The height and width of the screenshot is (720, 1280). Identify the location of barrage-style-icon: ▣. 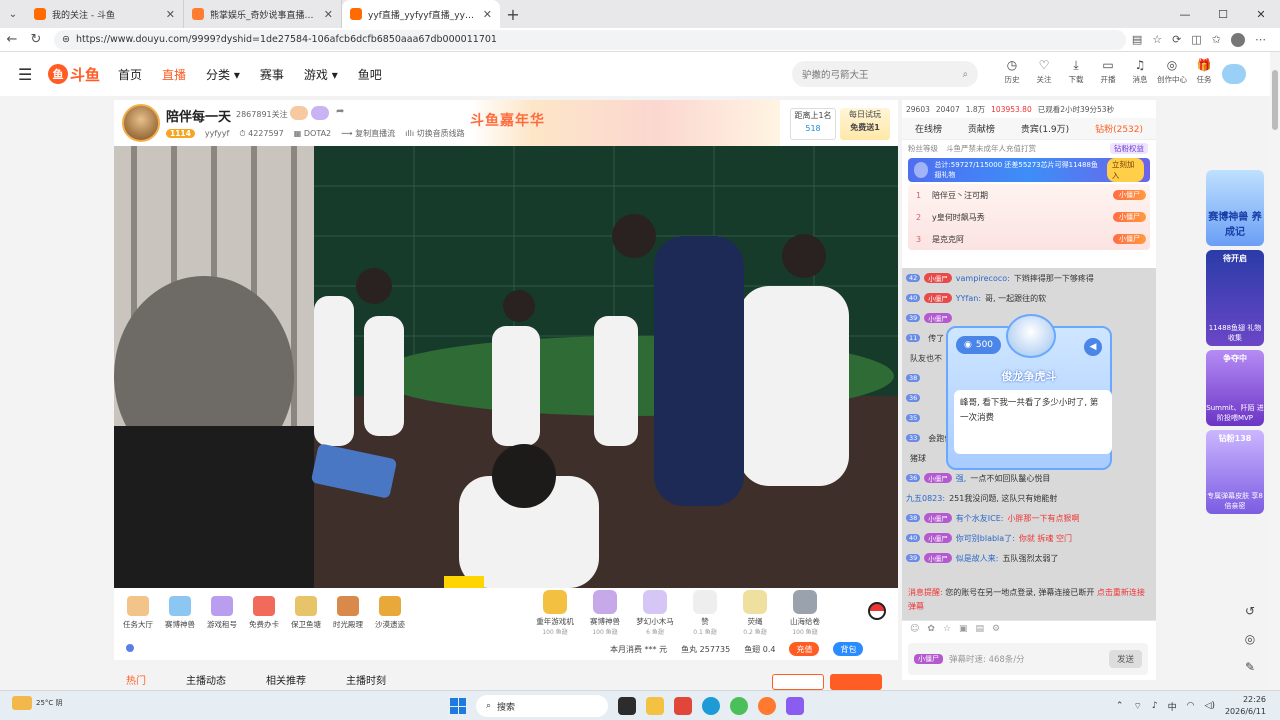
(963, 629).